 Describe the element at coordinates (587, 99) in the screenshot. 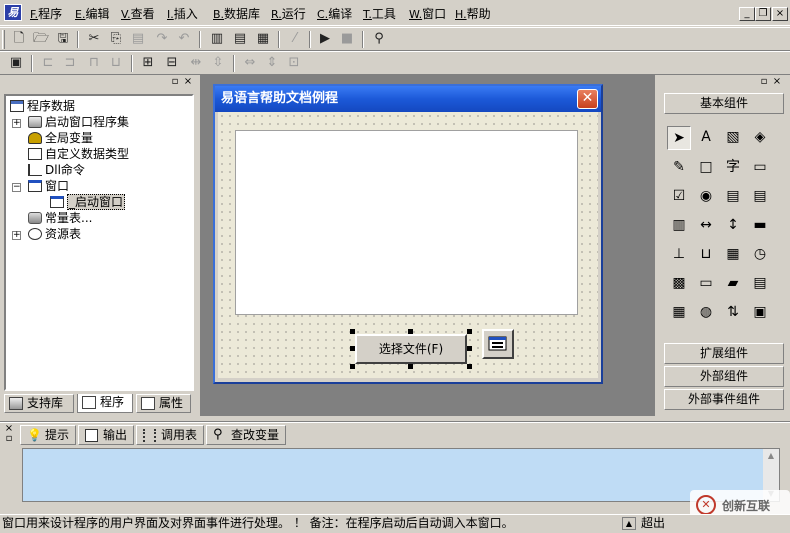

I see `close-icon: ✕` at that location.